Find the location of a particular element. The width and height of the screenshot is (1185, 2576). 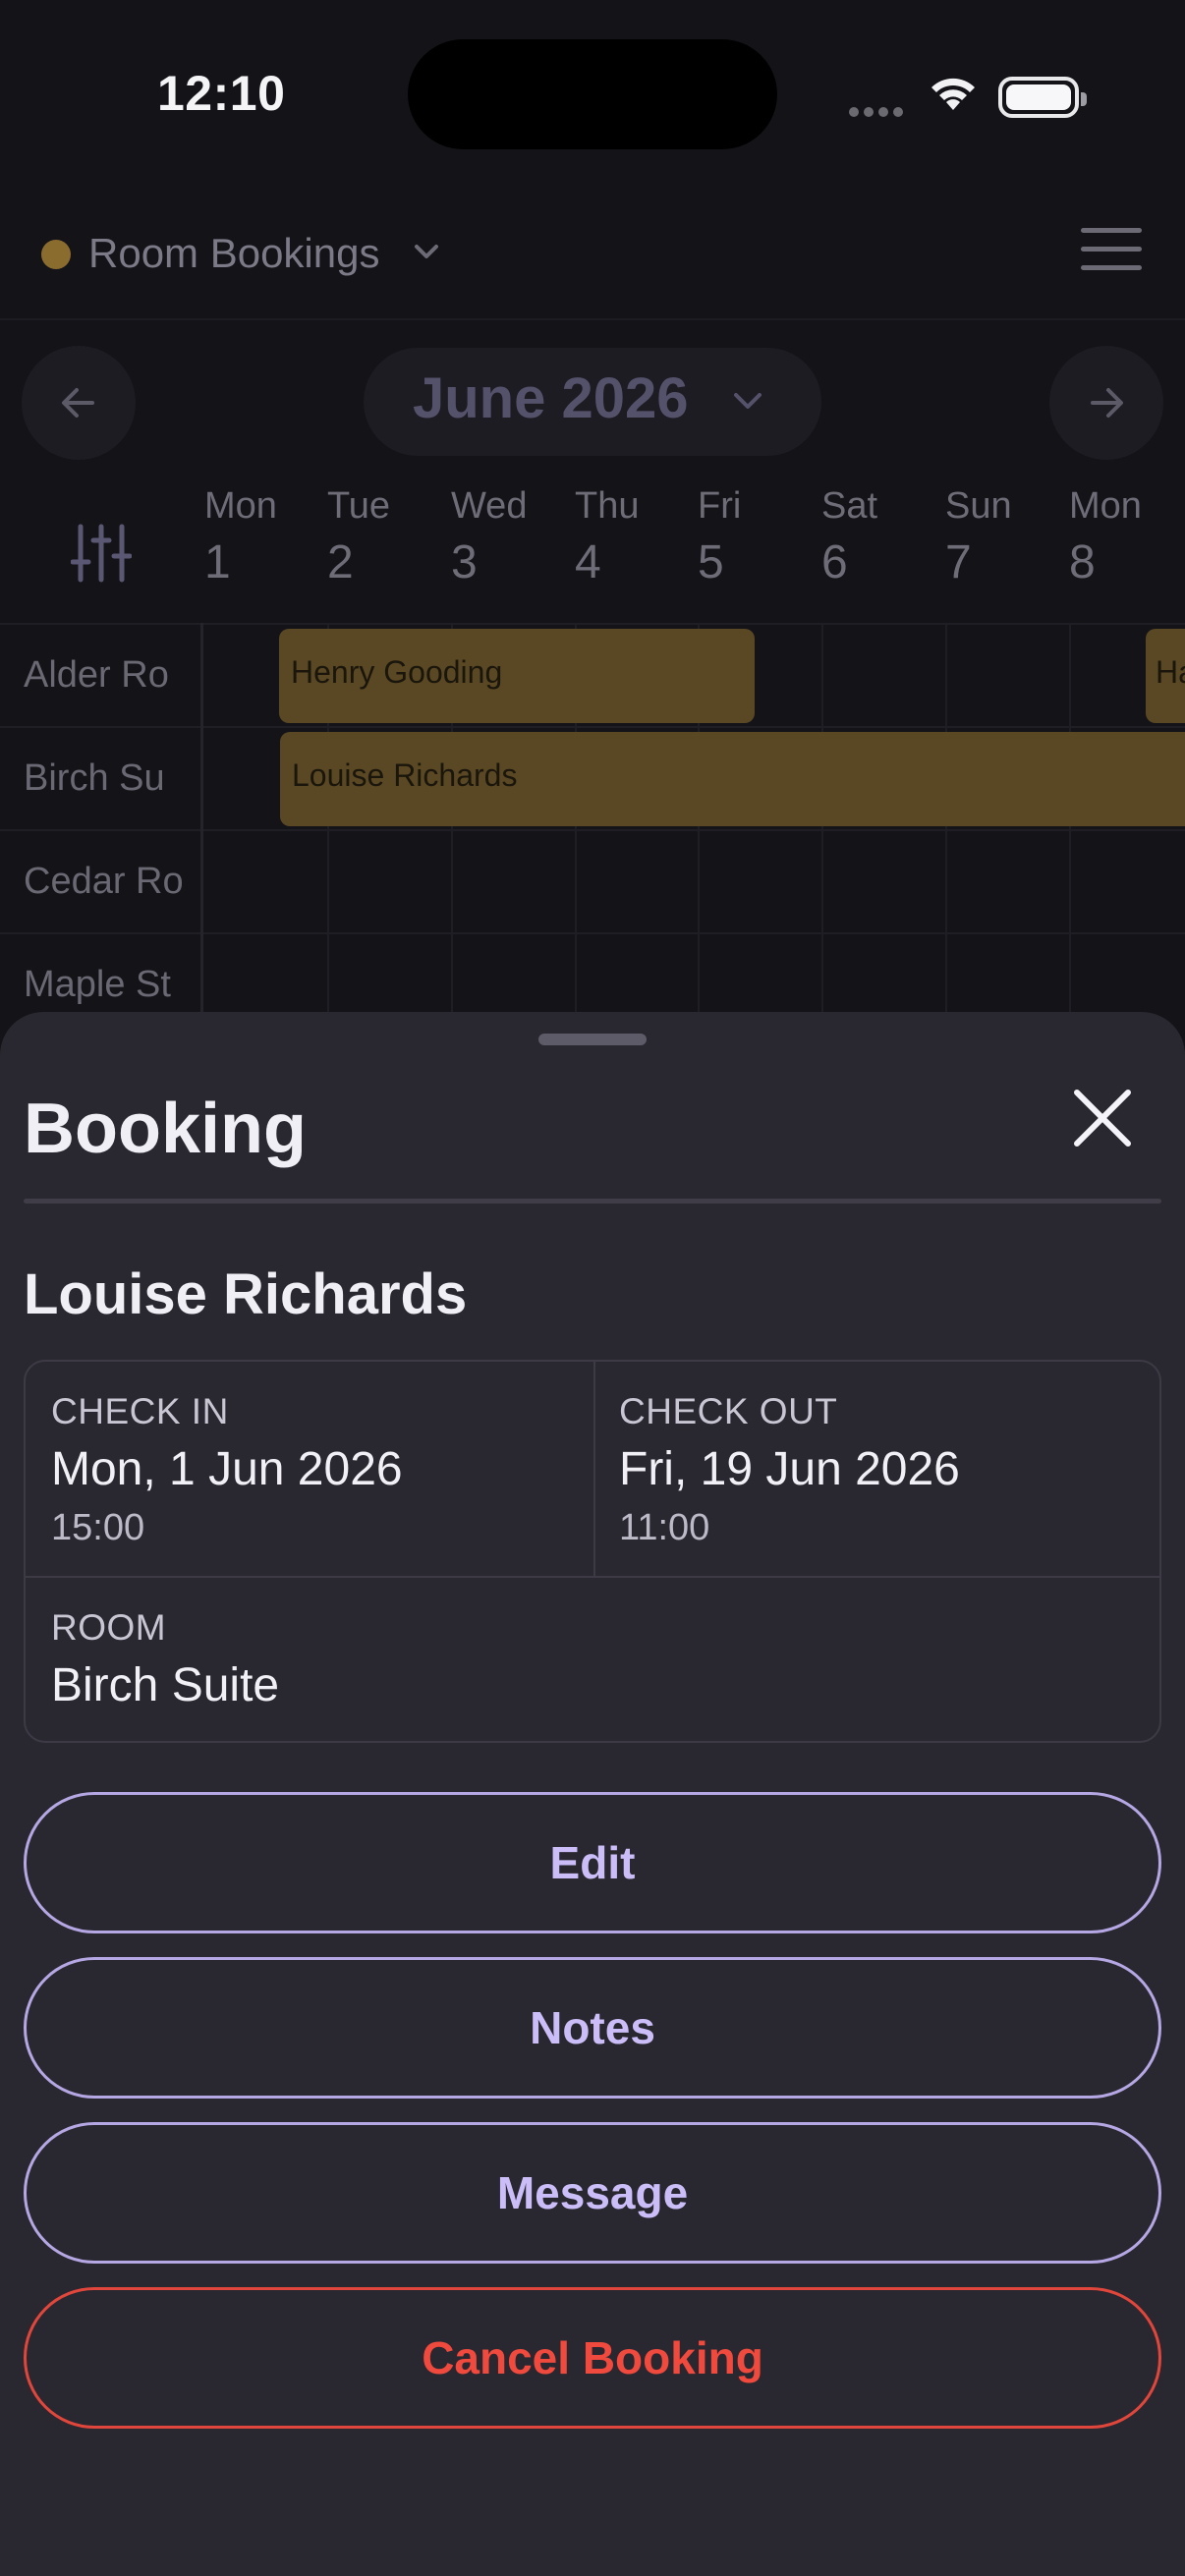

arrow-right-icon is located at coordinates (1107, 403).